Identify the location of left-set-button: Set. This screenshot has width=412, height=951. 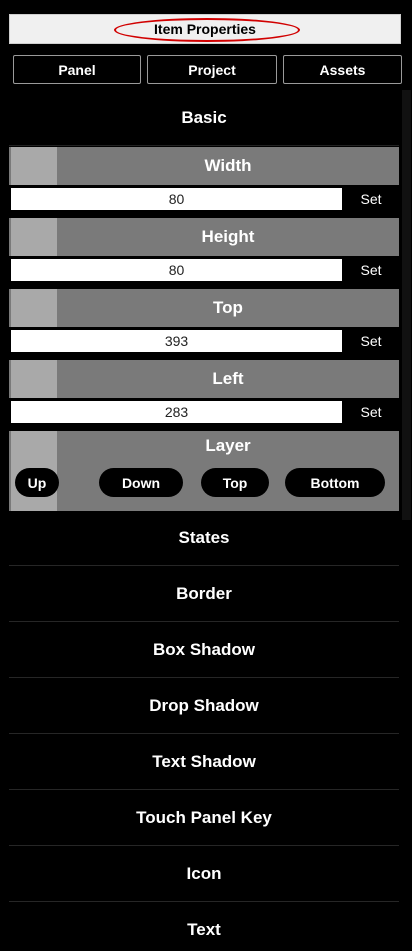
(371, 412).